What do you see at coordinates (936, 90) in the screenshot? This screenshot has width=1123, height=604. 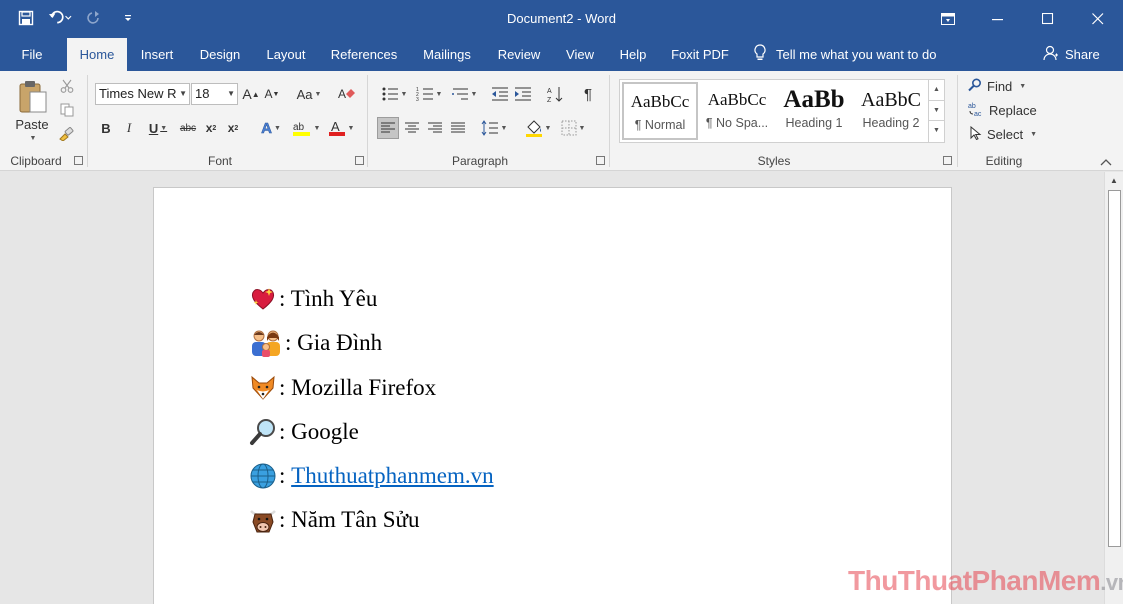 I see `gallery-scroll-up-icon: ▲` at bounding box center [936, 90].